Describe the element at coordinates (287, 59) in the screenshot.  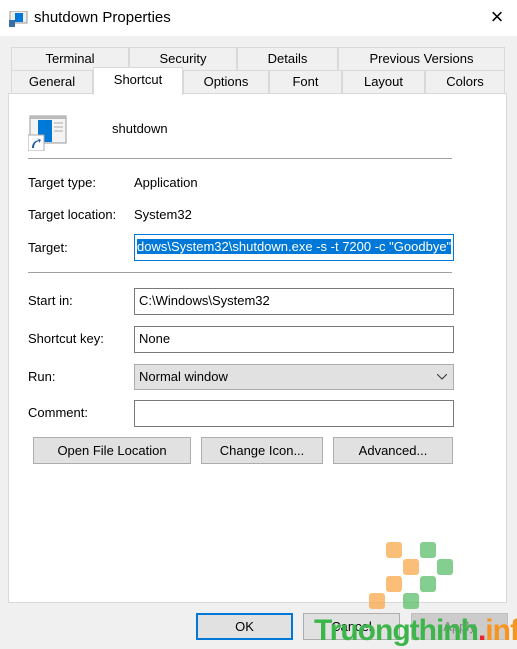
I see `tab-details: Details` at that location.